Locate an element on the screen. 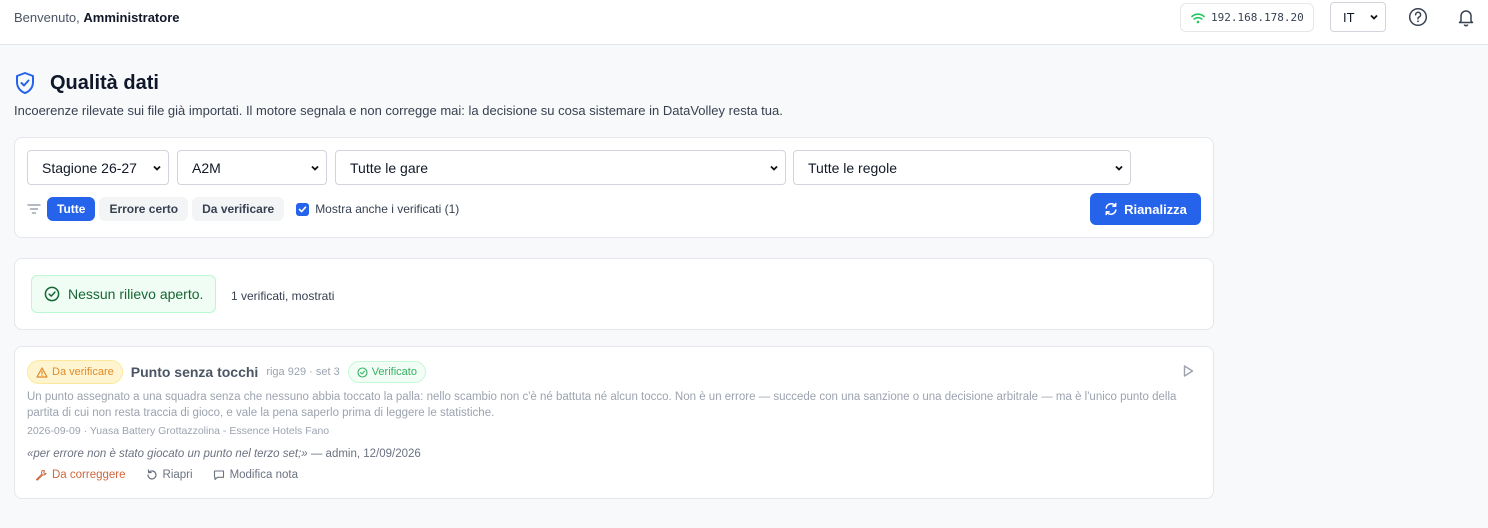 This screenshot has height=528, width=1488. verified-badge: Verificato is located at coordinates (386, 372).